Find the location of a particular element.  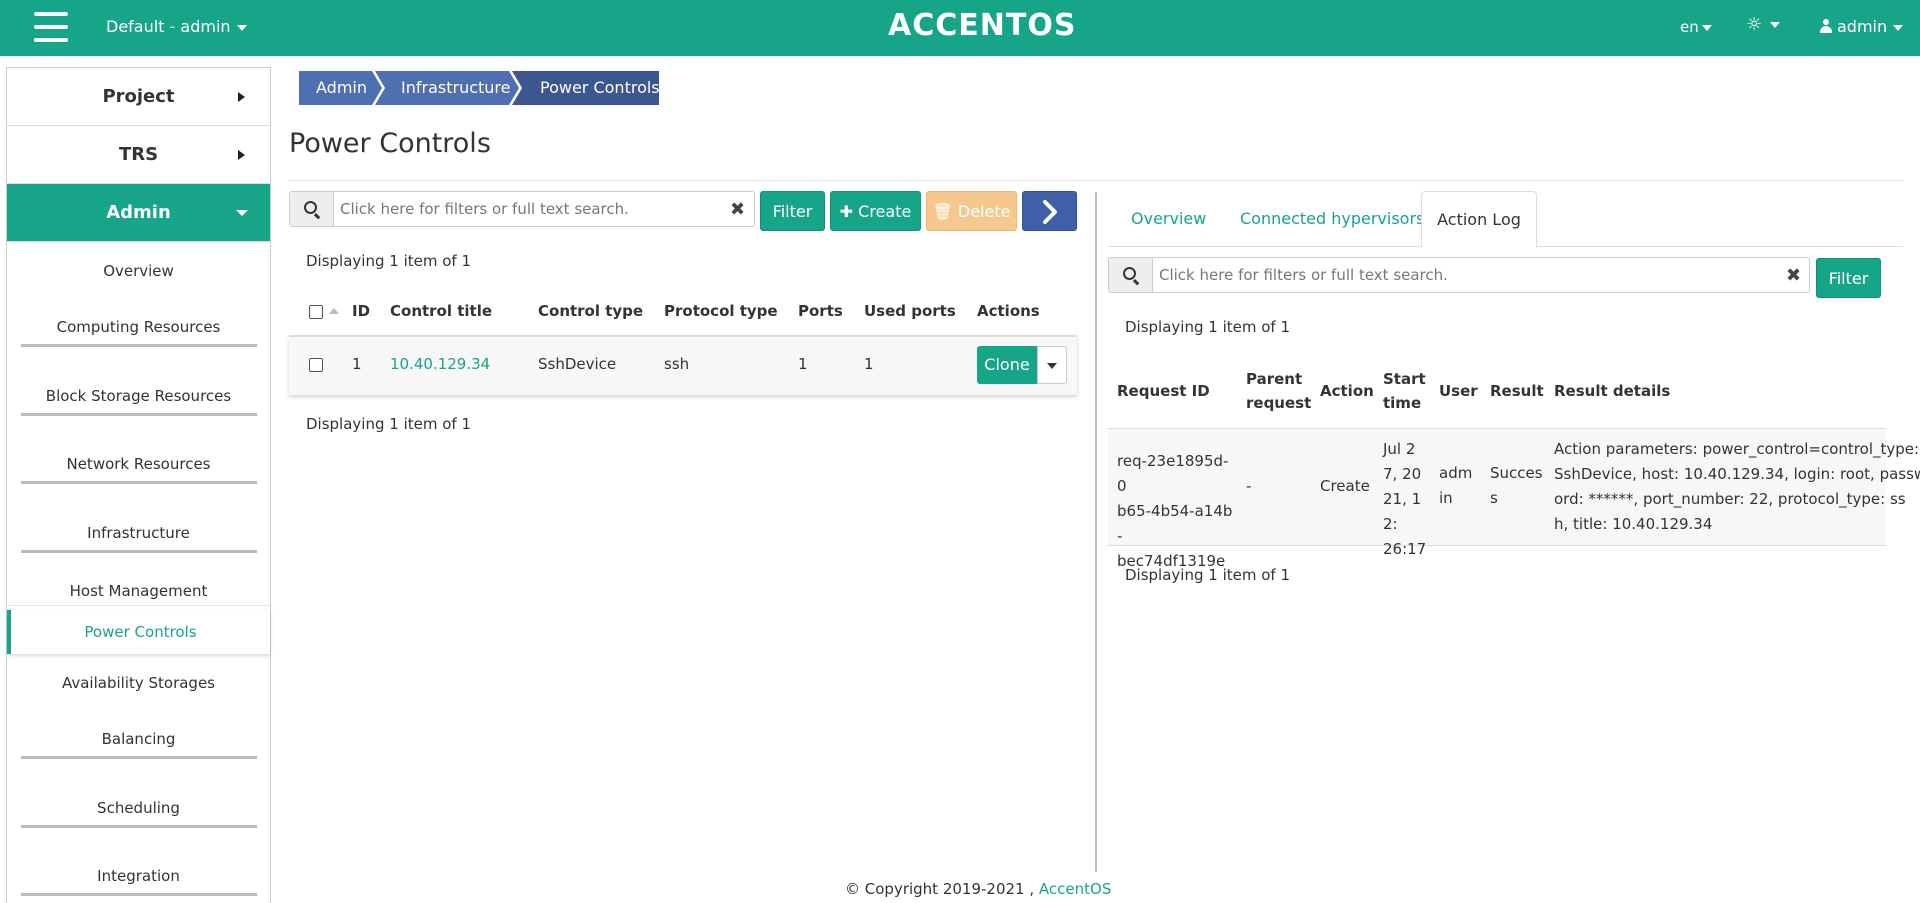

sidebar-section-admin: Admin is located at coordinates (138, 213).